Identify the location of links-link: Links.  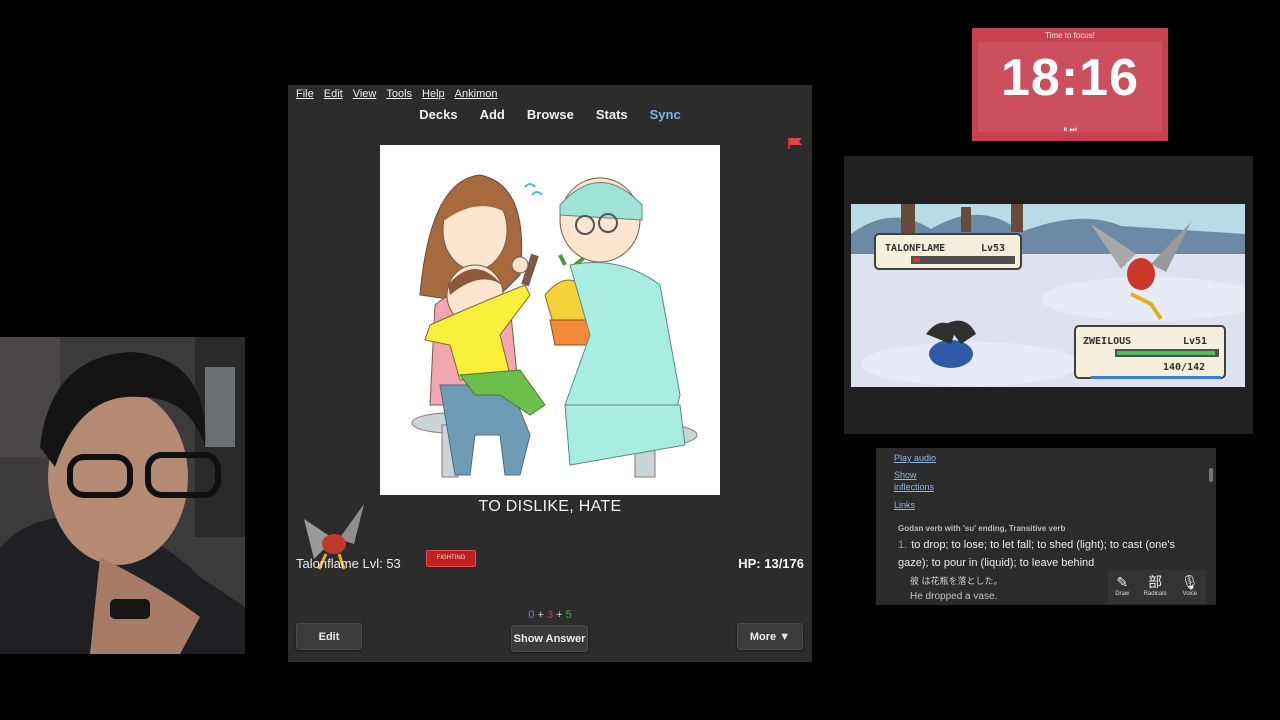
(904, 505).